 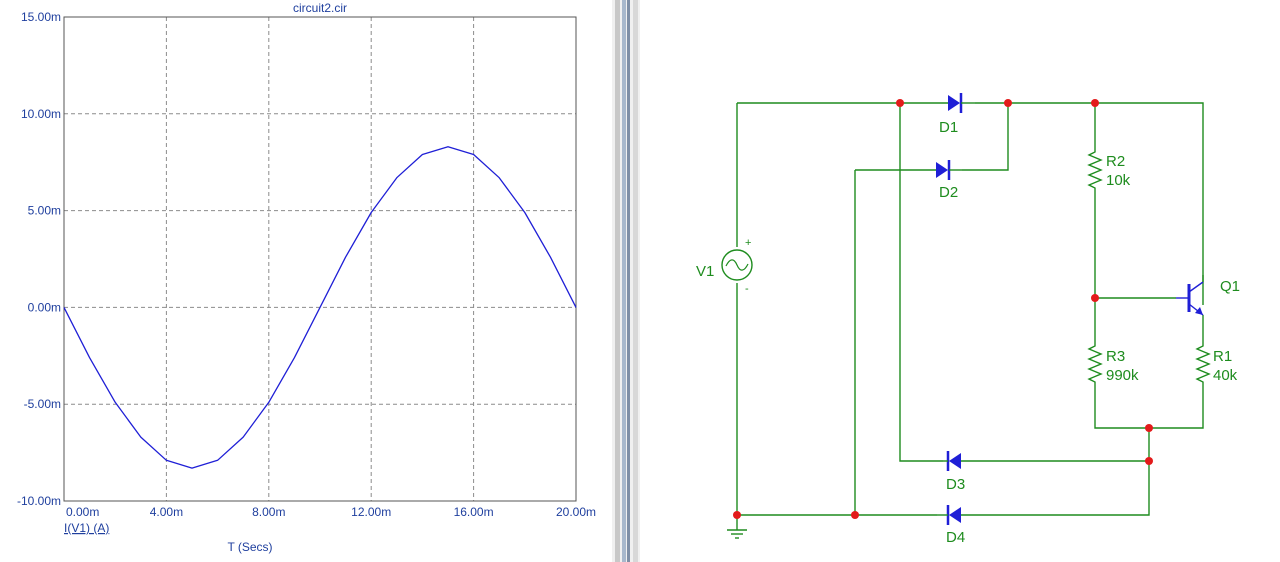 What do you see at coordinates (1118, 180) in the screenshot?
I see `r2-value: 10k` at bounding box center [1118, 180].